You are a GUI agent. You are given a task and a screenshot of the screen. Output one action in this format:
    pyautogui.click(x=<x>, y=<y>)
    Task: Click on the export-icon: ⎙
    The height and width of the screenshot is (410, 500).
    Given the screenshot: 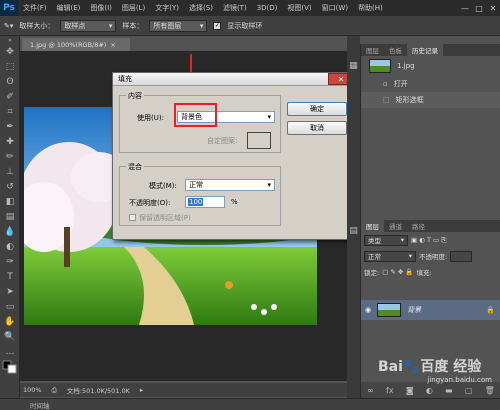 What is the action you would take?
    pyautogui.click(x=54, y=390)
    